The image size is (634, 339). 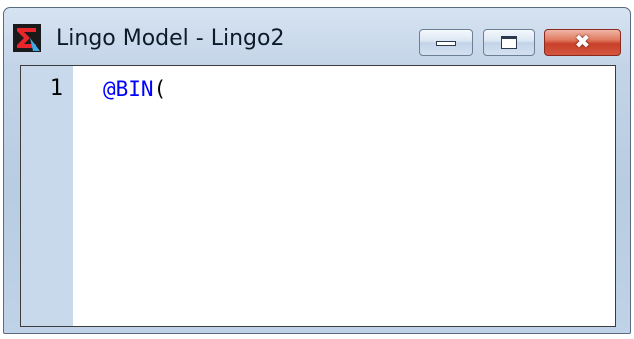 I want to click on minimize-button, so click(x=446, y=42).